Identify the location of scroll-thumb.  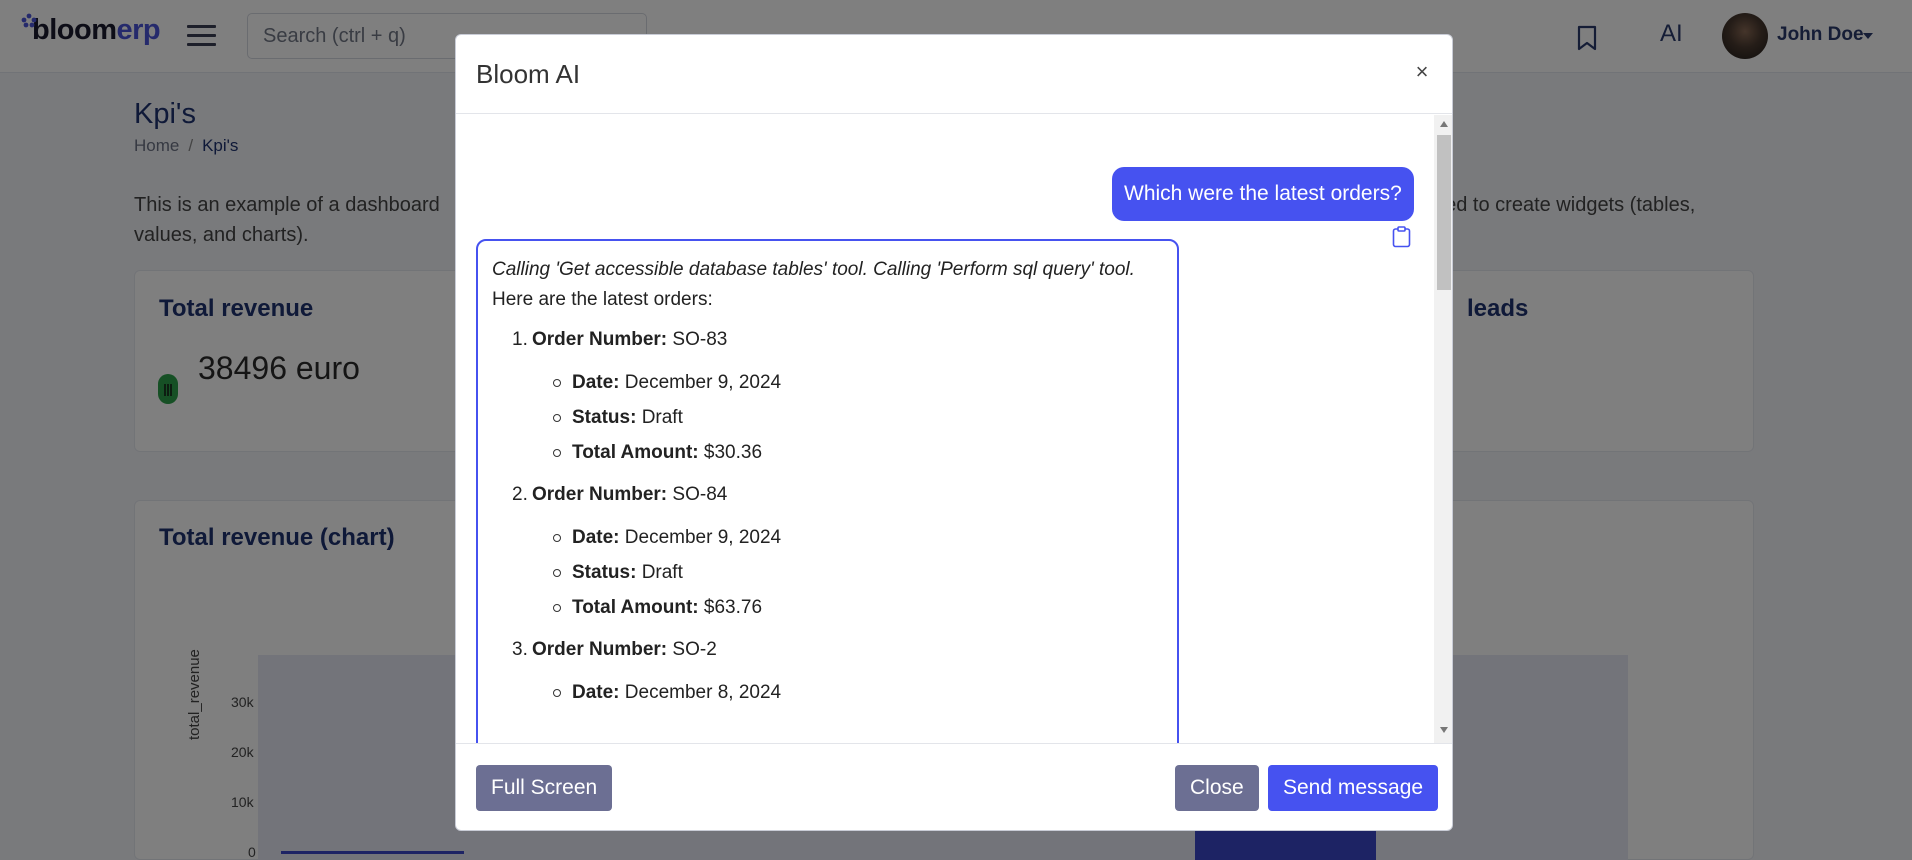
(1444, 212).